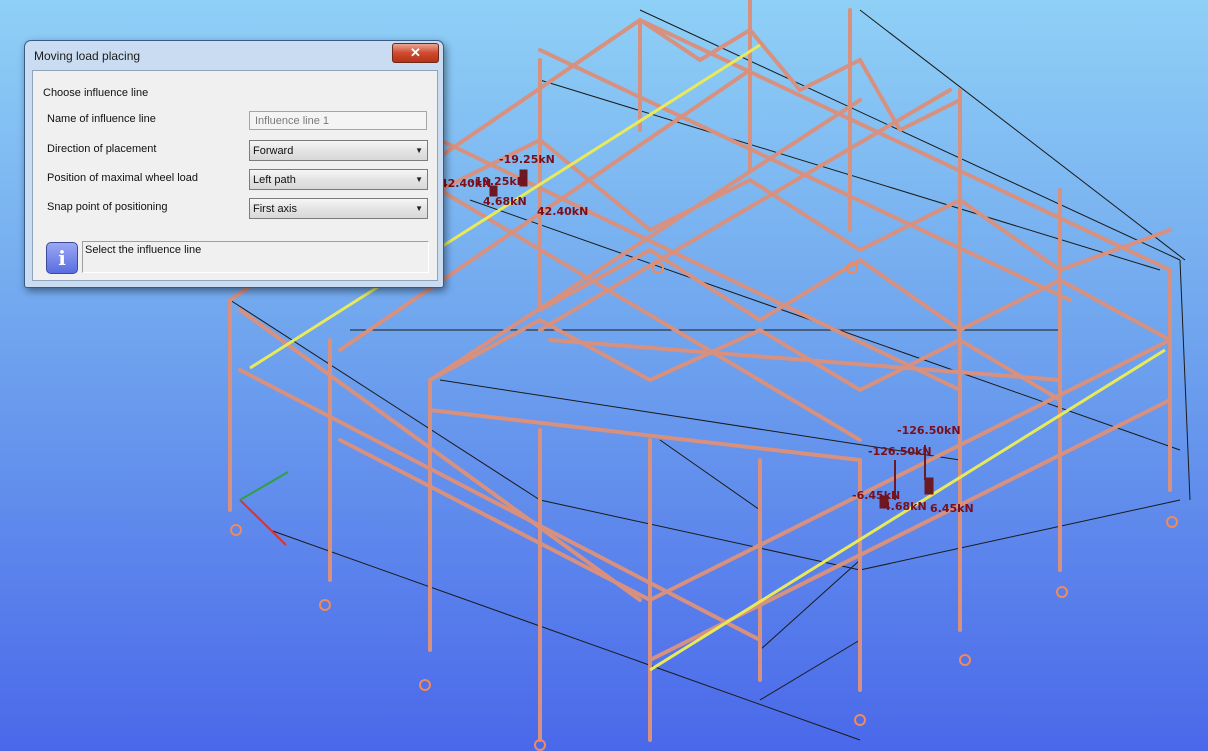 This screenshot has height=751, width=1208. I want to click on snap-label: Snap point of positioning, so click(107, 207).